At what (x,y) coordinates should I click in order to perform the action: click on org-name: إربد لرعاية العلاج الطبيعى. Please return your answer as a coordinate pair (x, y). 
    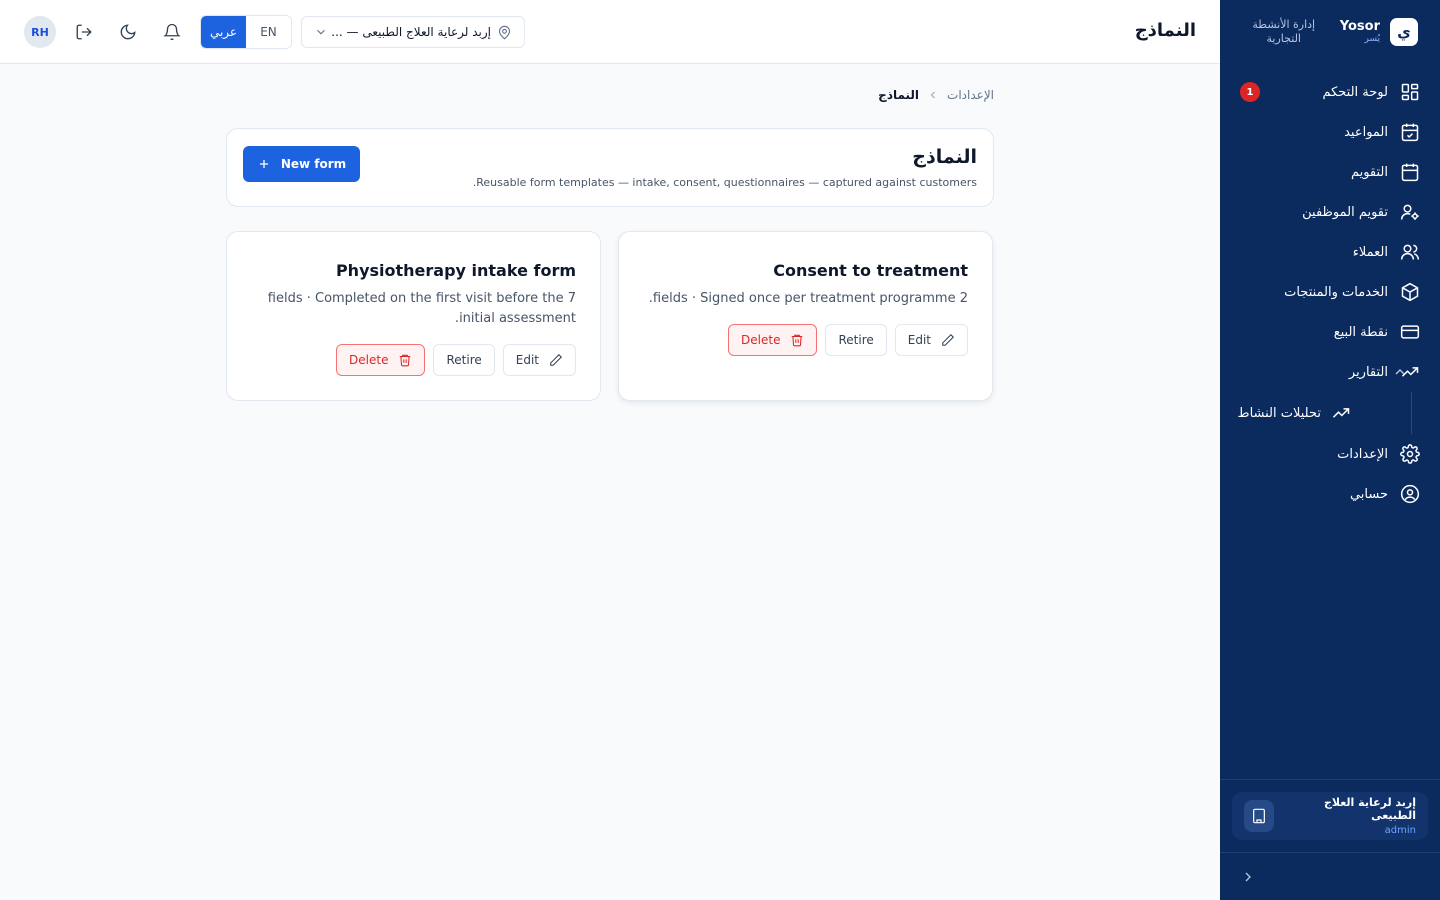
    Looking at the image, I should click on (1369, 809).